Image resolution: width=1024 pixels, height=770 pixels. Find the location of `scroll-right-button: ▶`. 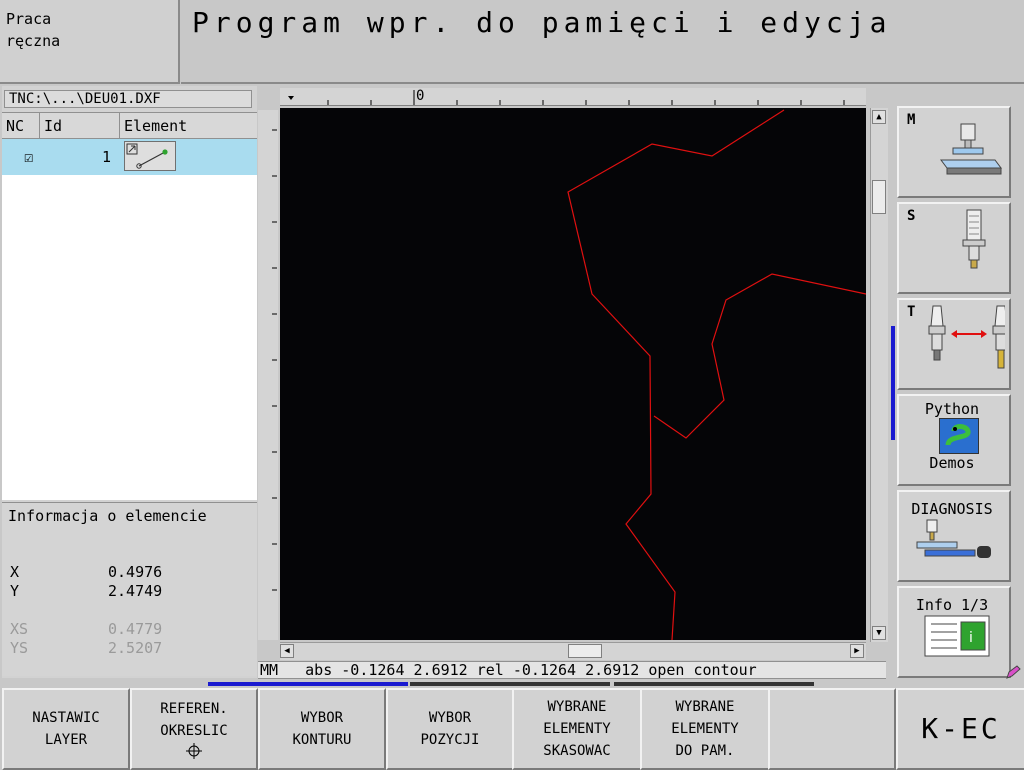

scroll-right-button: ▶ is located at coordinates (857, 651).